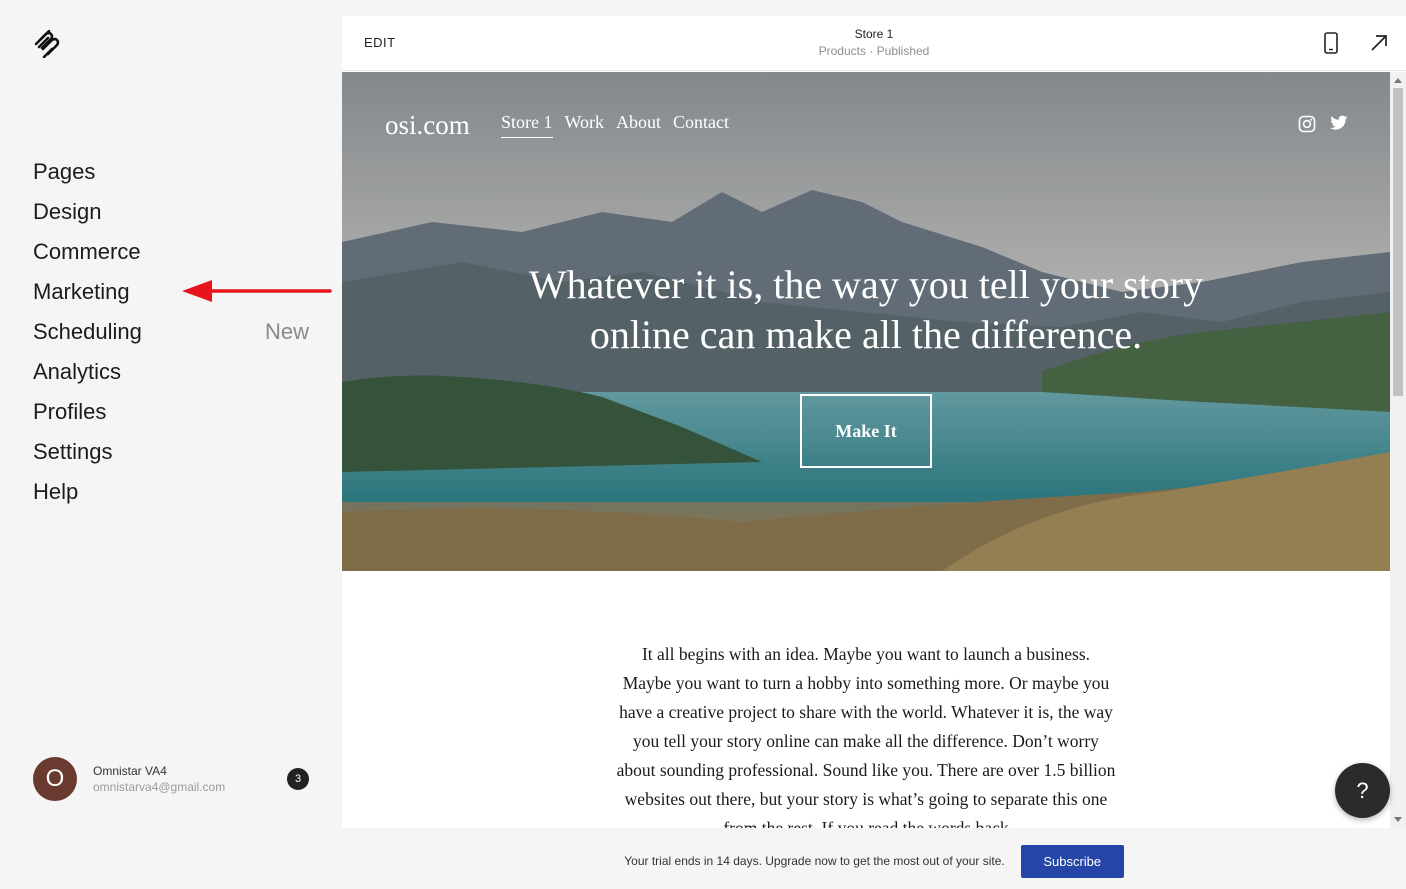 Image resolution: width=1406 pixels, height=889 pixels. What do you see at coordinates (70, 411) in the screenshot?
I see `nav-label: Profiles` at bounding box center [70, 411].